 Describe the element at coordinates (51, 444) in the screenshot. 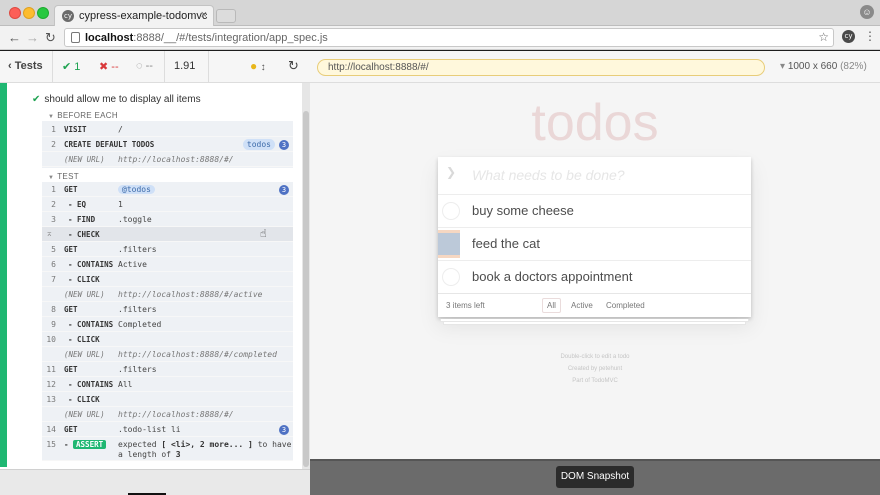

I see `command-number: 15` at that location.